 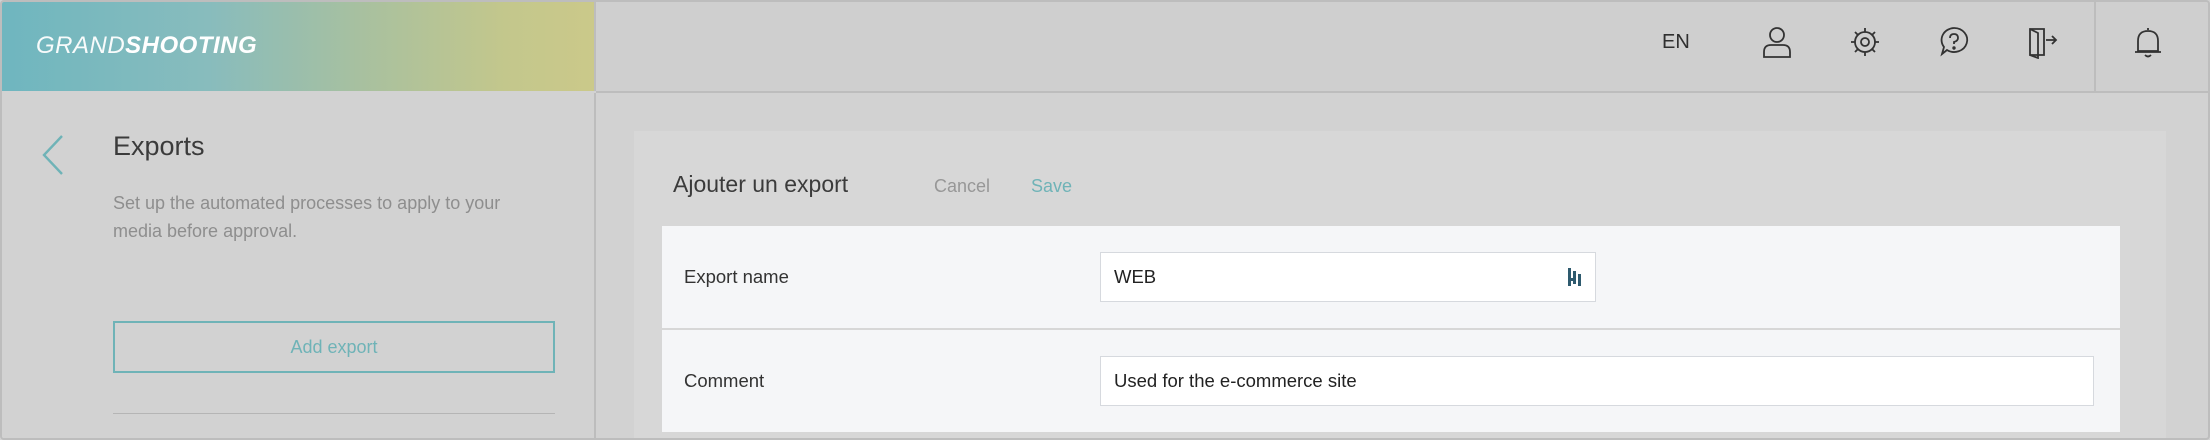 I want to click on export-name-input: WEB, so click(x=1348, y=277).